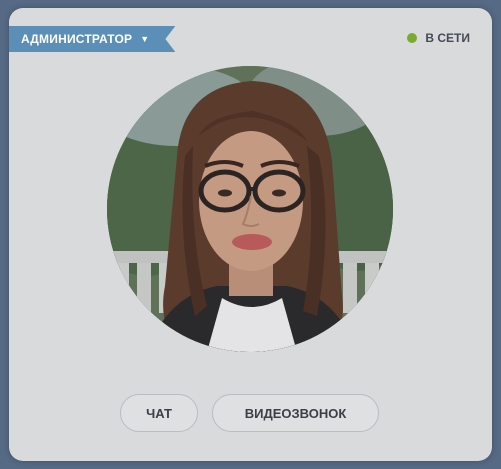 The width and height of the screenshot is (501, 469). What do you see at coordinates (412, 38) in the screenshot?
I see `status-dot-icon` at bounding box center [412, 38].